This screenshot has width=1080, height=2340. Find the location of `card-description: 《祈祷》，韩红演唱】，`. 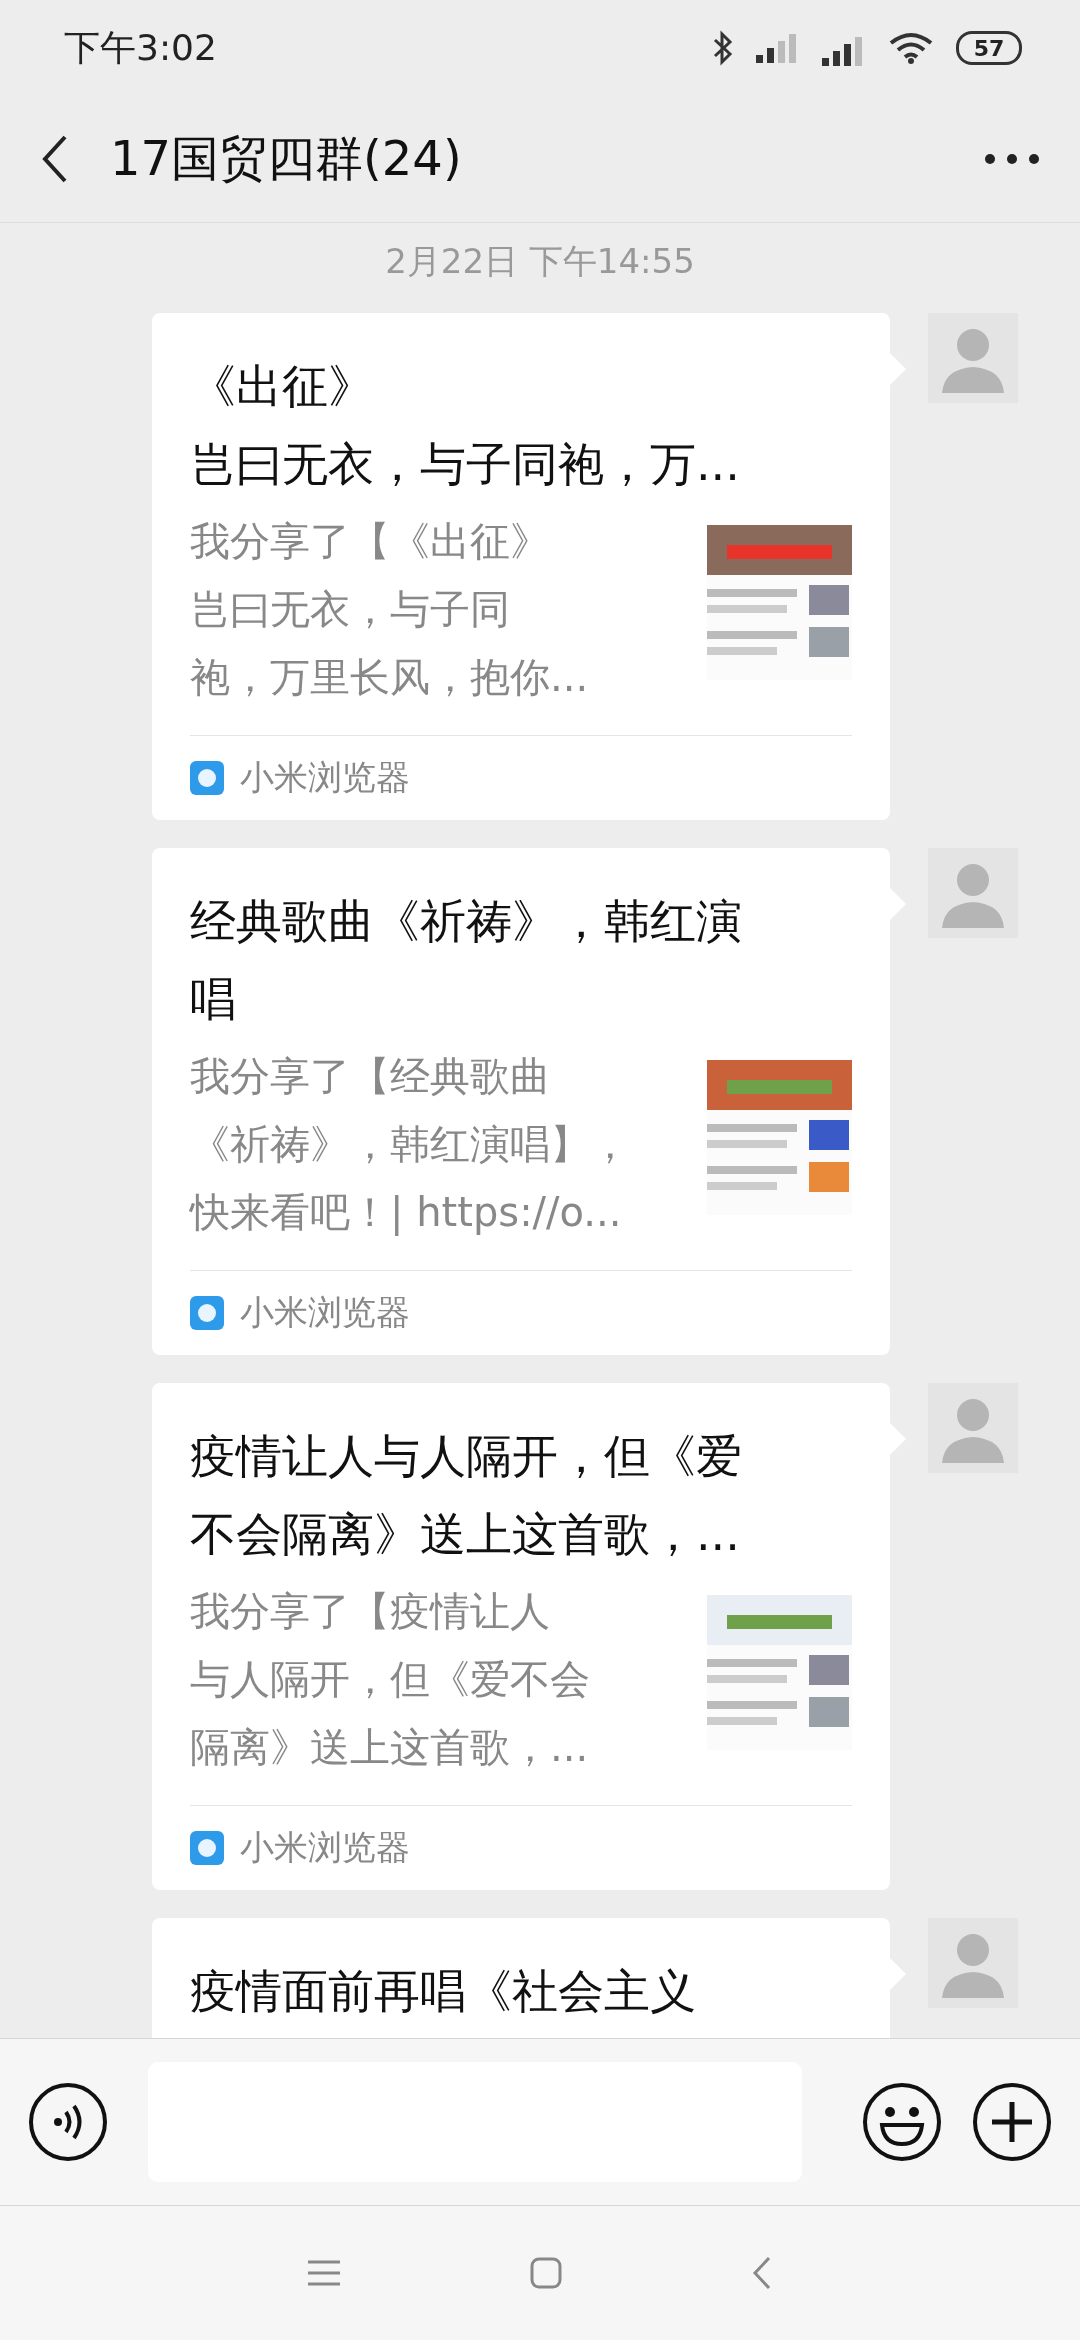

card-description: 《祈祷》，韩红演唱】， is located at coordinates (410, 1144).